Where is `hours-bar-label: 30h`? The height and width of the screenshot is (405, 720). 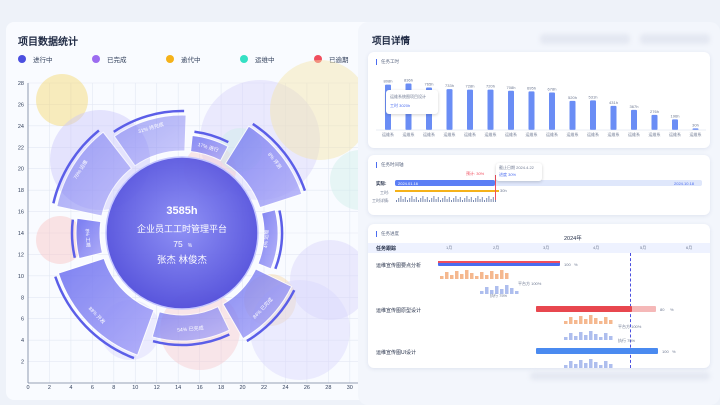 hours-bar-label: 30h is located at coordinates (695, 124).